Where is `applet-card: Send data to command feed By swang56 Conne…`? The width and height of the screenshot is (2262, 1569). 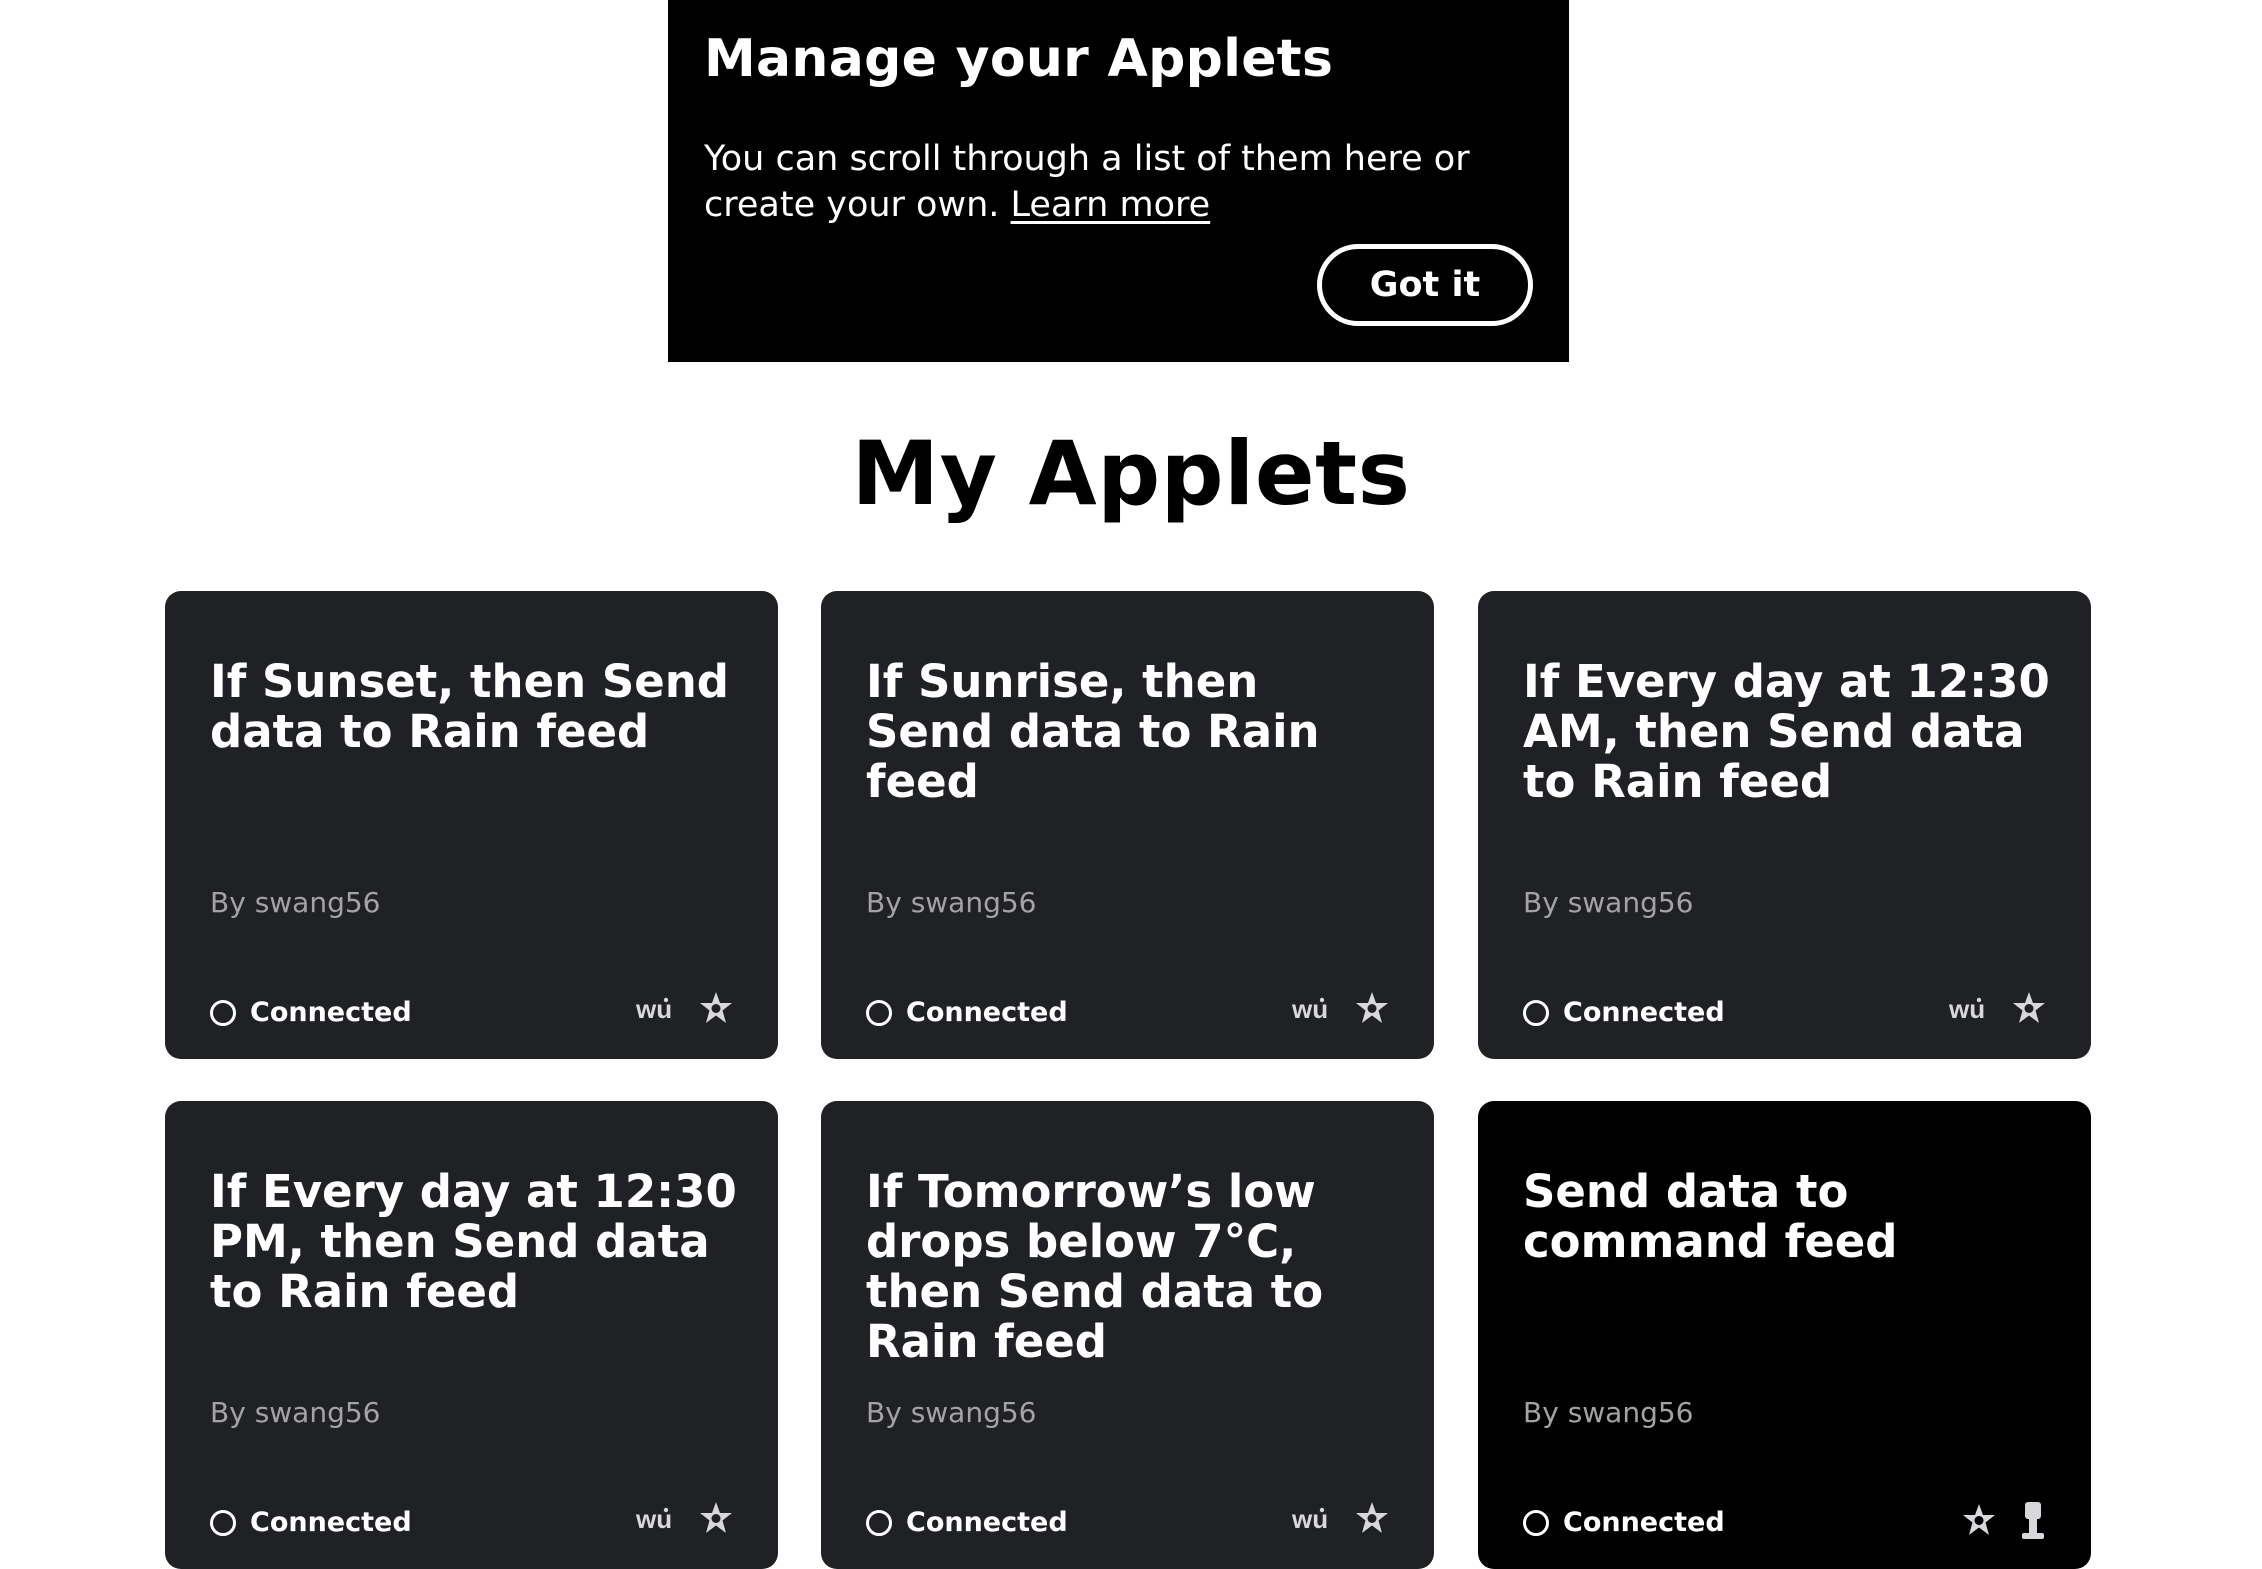
applet-card: Send data to command feed By swang56 Conne… is located at coordinates (1784, 1335).